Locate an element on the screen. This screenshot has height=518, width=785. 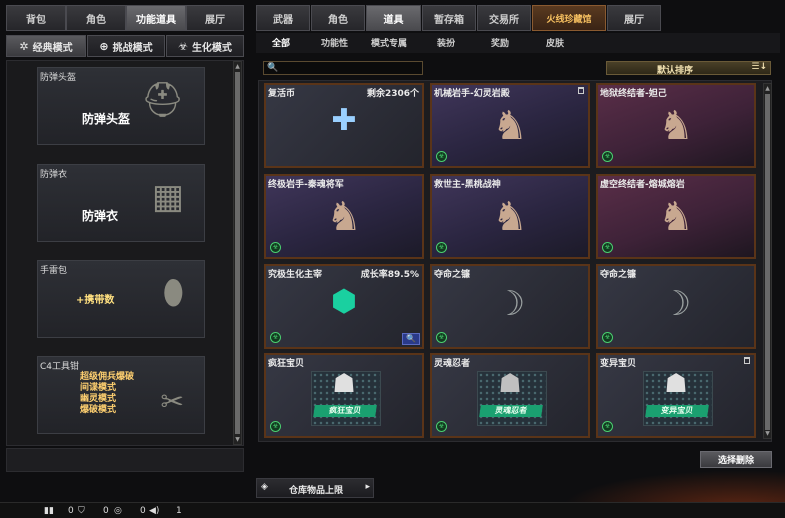
equipment-title: 防弹头盔 is located at coordinates (106, 119).